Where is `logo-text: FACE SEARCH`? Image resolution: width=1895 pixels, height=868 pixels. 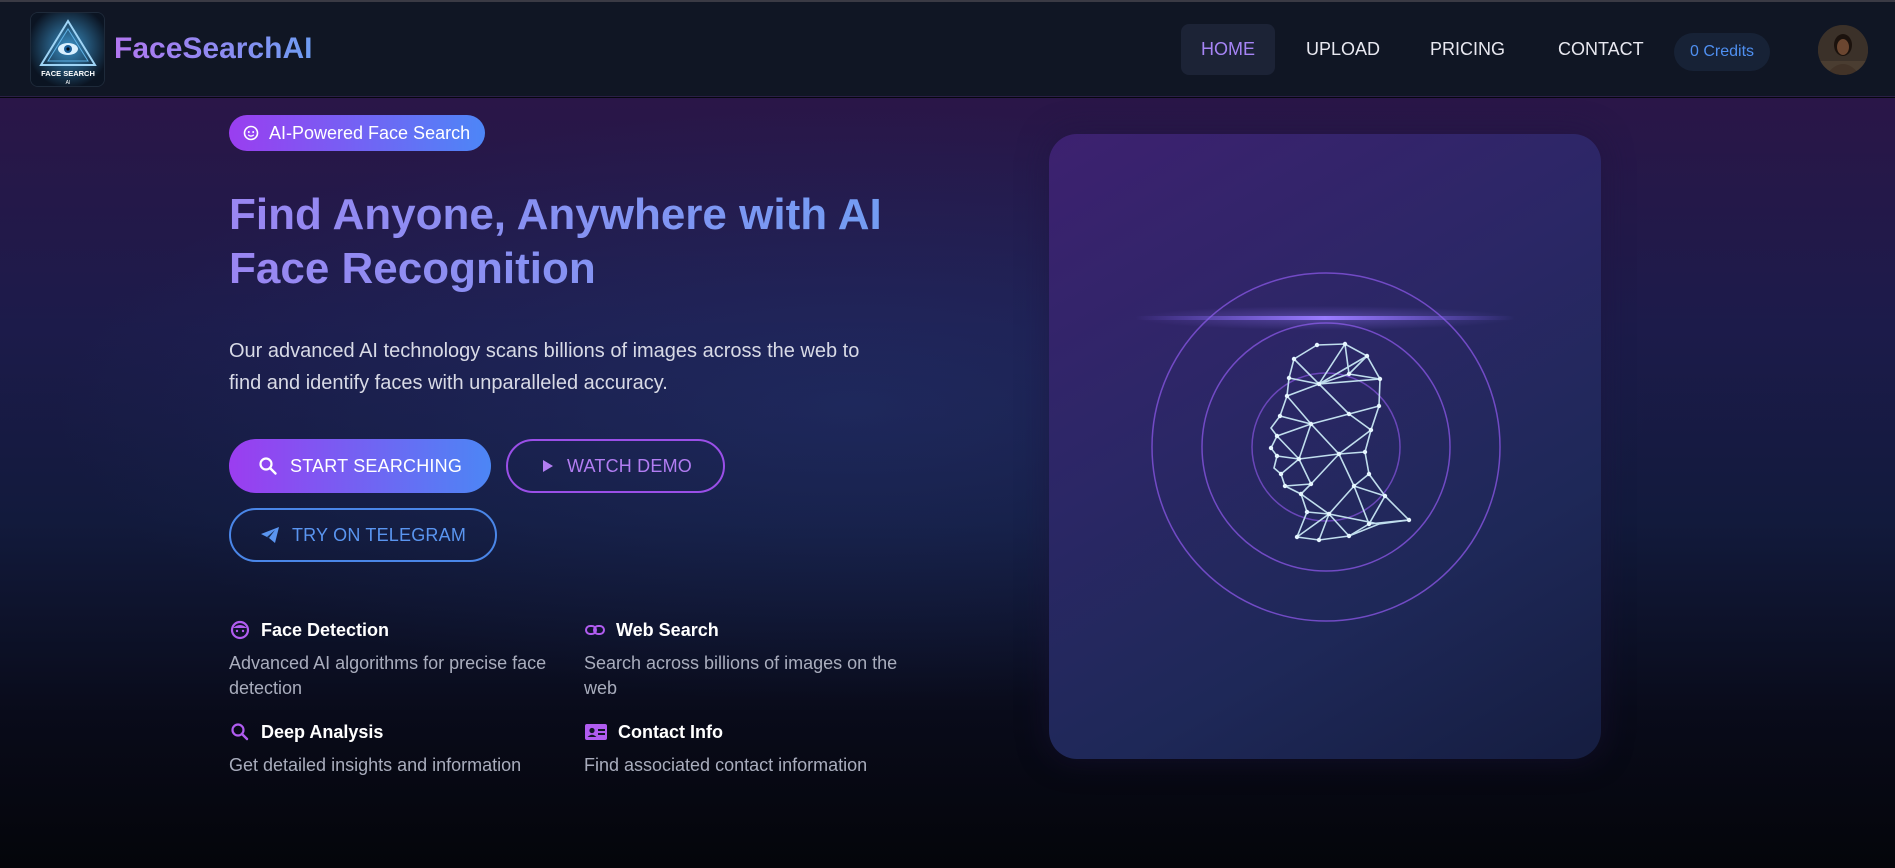 logo-text: FACE SEARCH is located at coordinates (68, 73).